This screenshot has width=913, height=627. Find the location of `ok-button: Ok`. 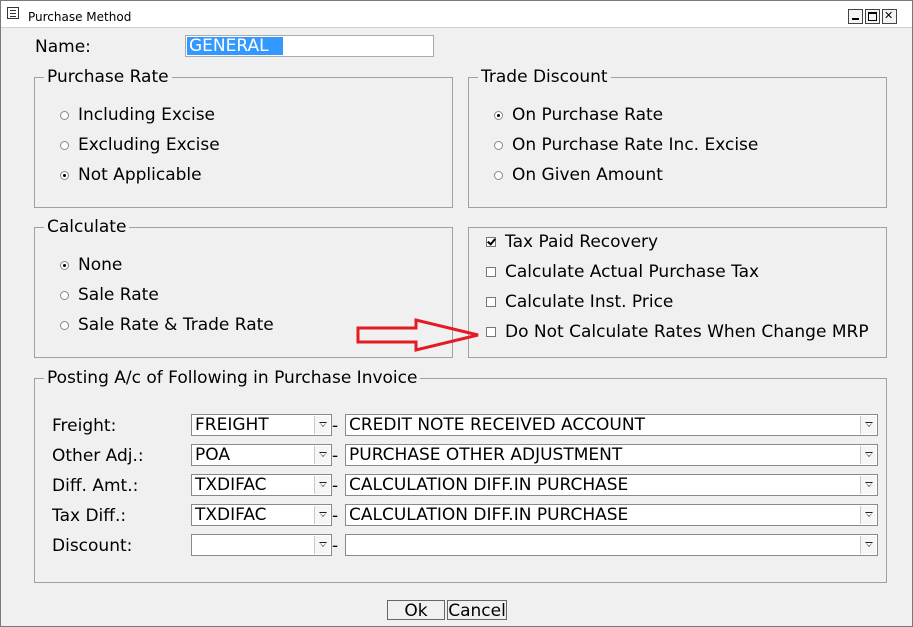

ok-button: Ok is located at coordinates (416, 610).